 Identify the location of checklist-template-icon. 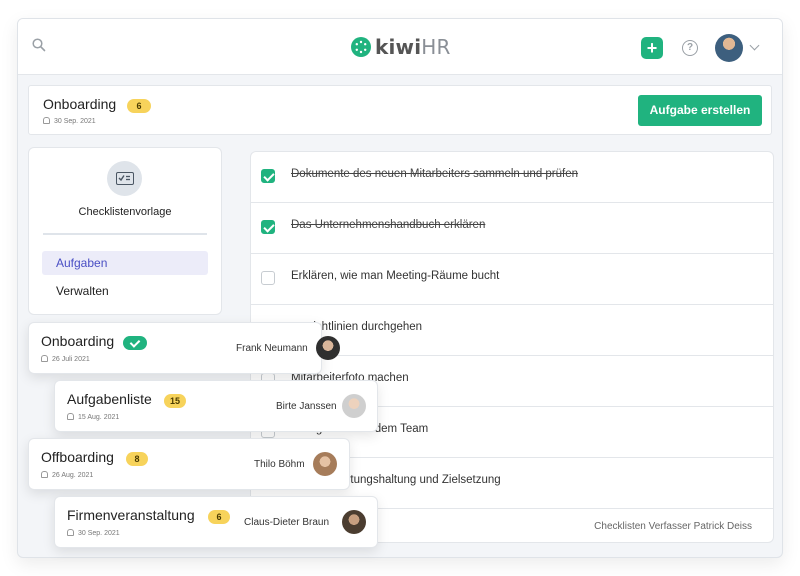
(124, 178).